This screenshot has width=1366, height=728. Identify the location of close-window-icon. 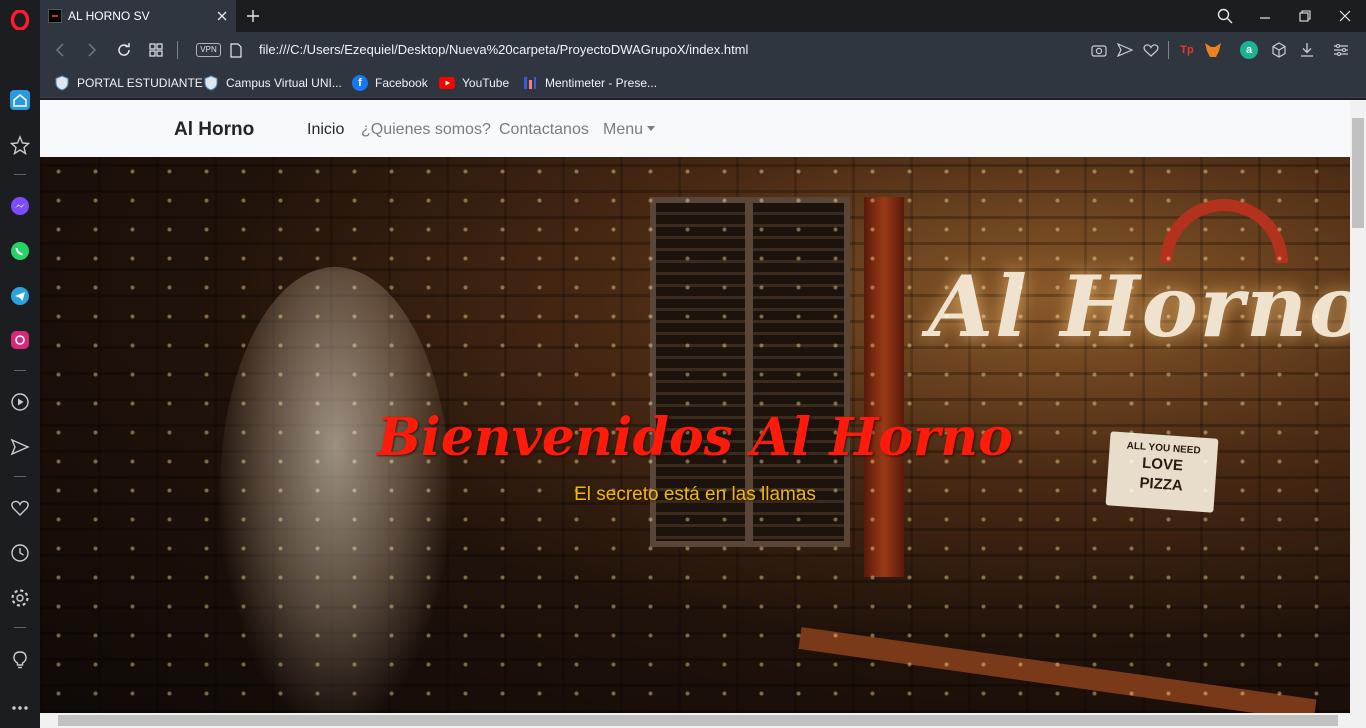
(1345, 16).